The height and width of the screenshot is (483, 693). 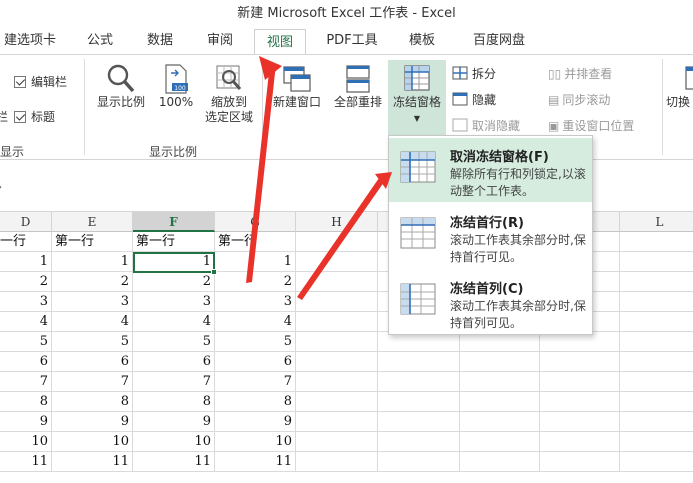 I want to click on split-button: 拆分, so click(x=474, y=73).